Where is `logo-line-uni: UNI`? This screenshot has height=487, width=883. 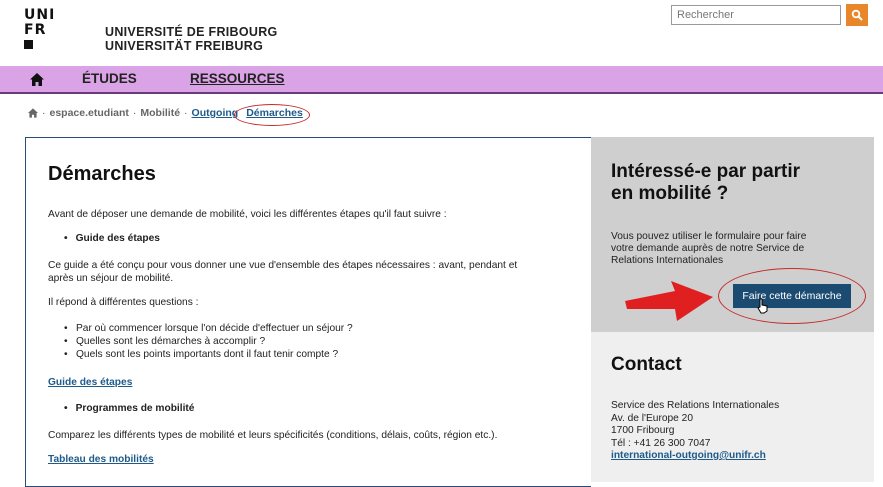
logo-line-uni: UNI is located at coordinates (40, 15).